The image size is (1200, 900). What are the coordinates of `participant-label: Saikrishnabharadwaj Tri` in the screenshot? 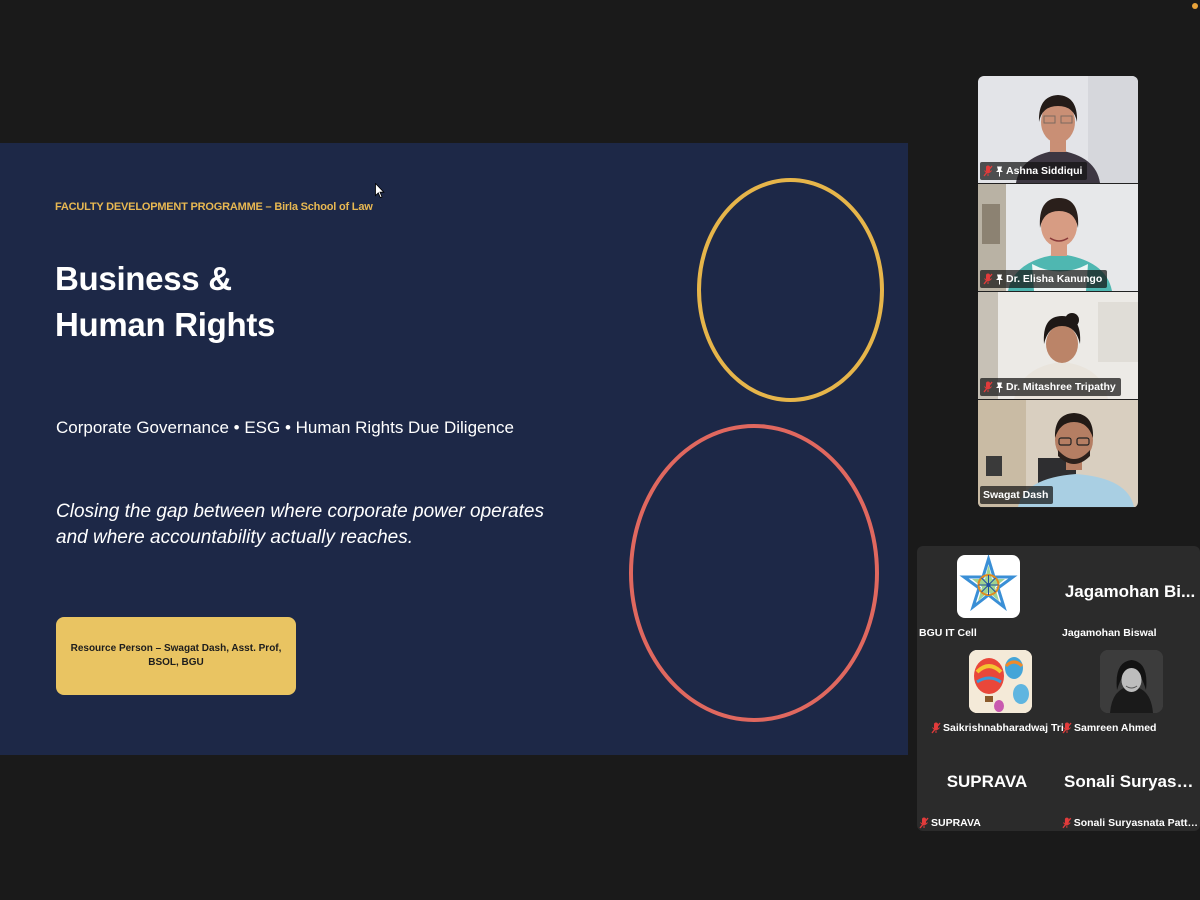 It's located at (997, 728).